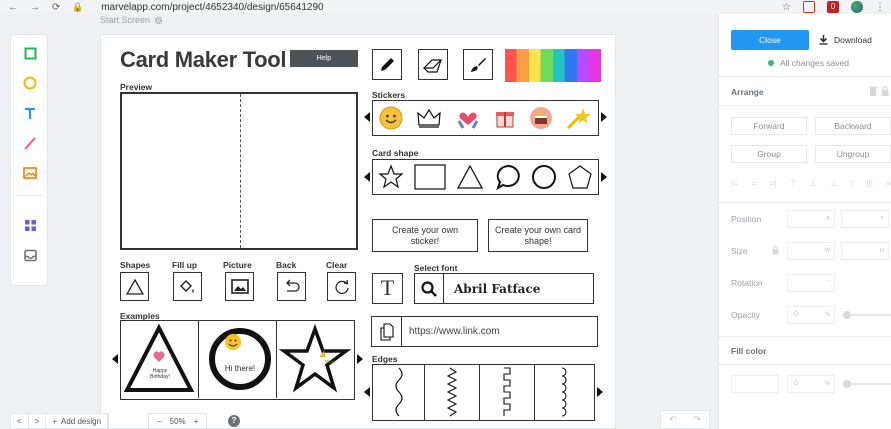 This screenshot has width=891, height=429. What do you see at coordinates (77, 421) in the screenshot?
I see `add-design-button: + Add design` at bounding box center [77, 421].